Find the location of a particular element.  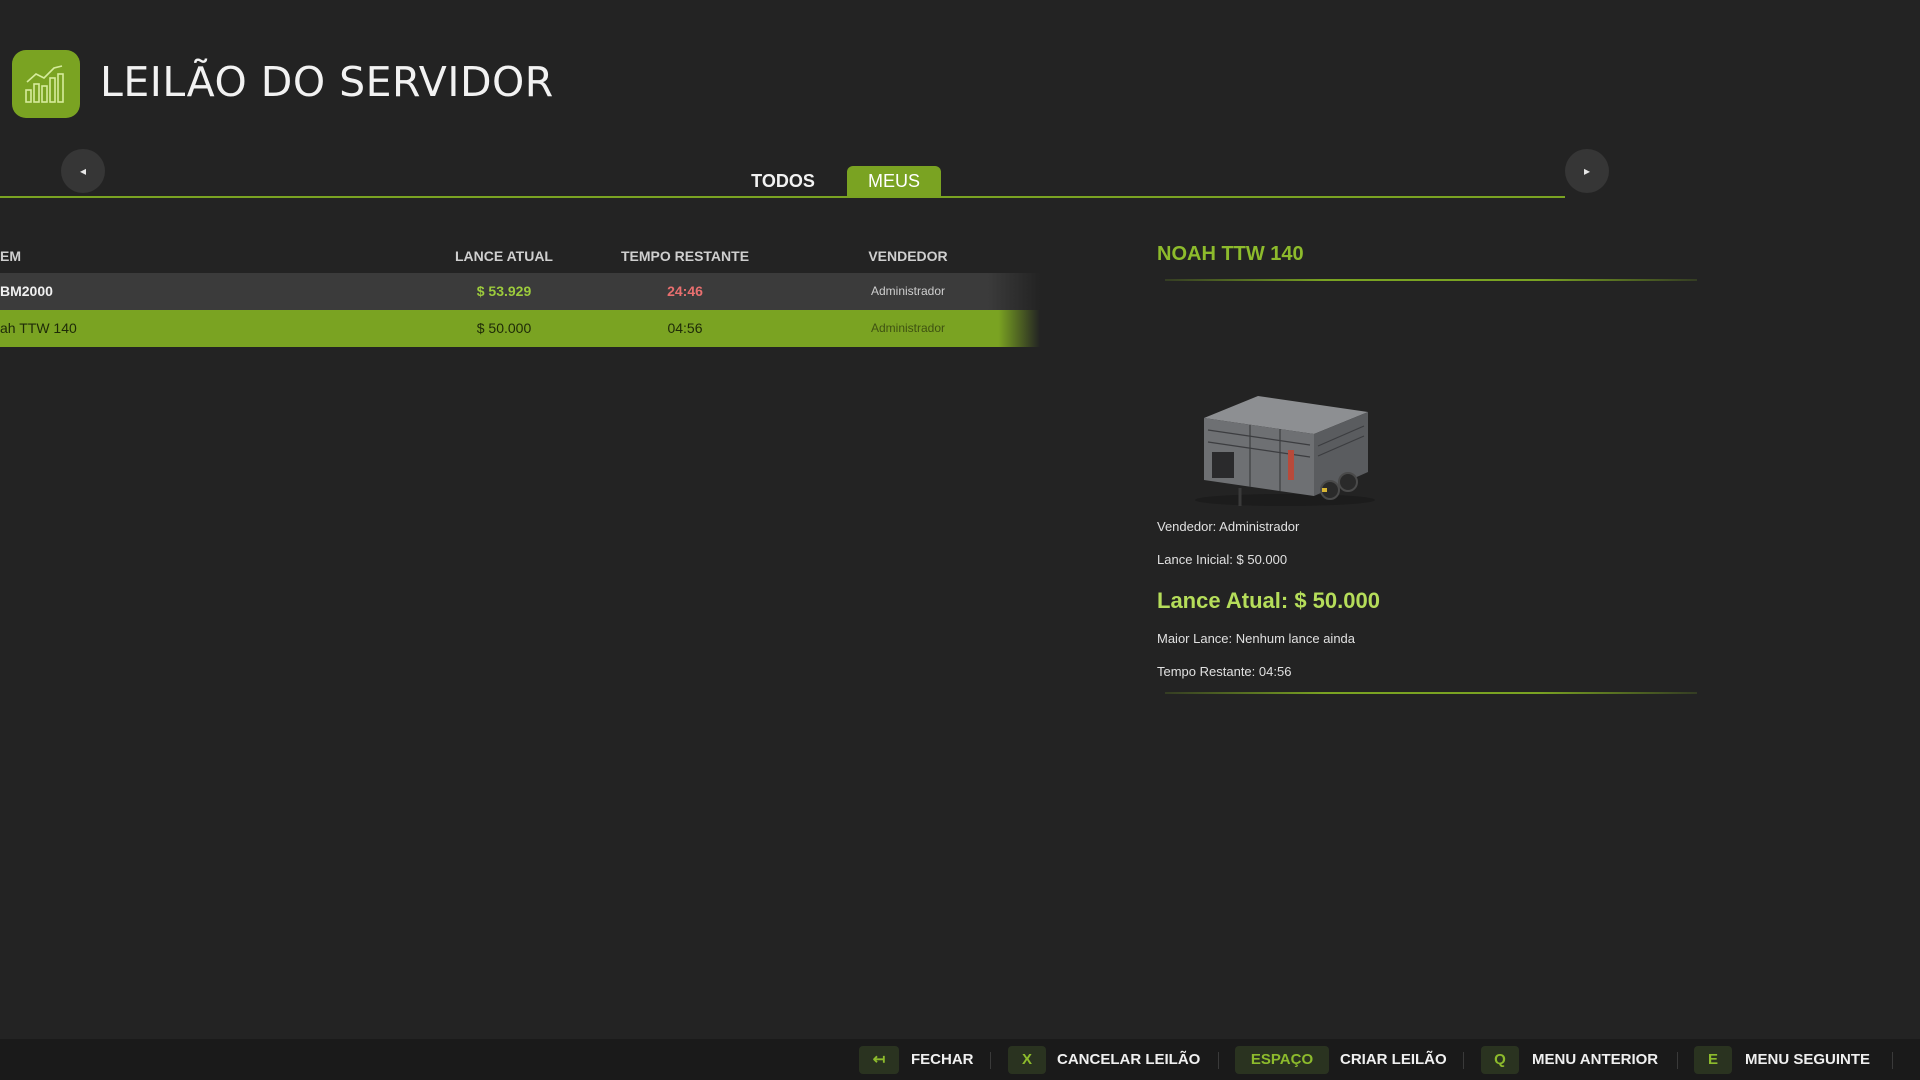

next-tab-button: ▸ is located at coordinates (1587, 171).